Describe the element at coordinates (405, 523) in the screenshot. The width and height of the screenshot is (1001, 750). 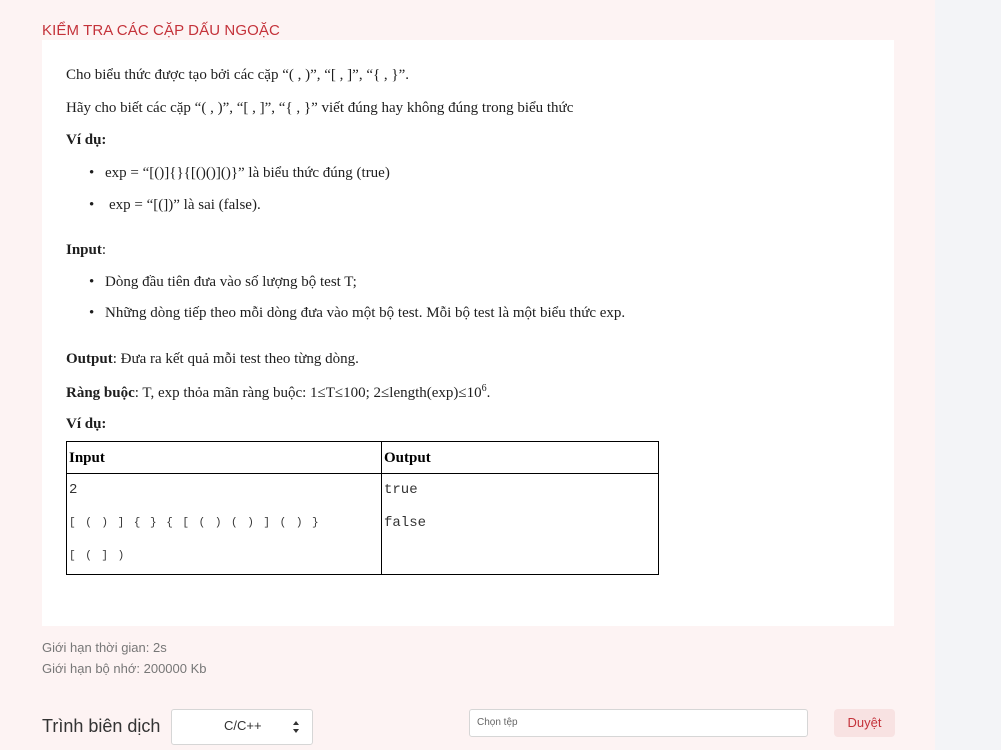
I see `table-output-line: false` at that location.